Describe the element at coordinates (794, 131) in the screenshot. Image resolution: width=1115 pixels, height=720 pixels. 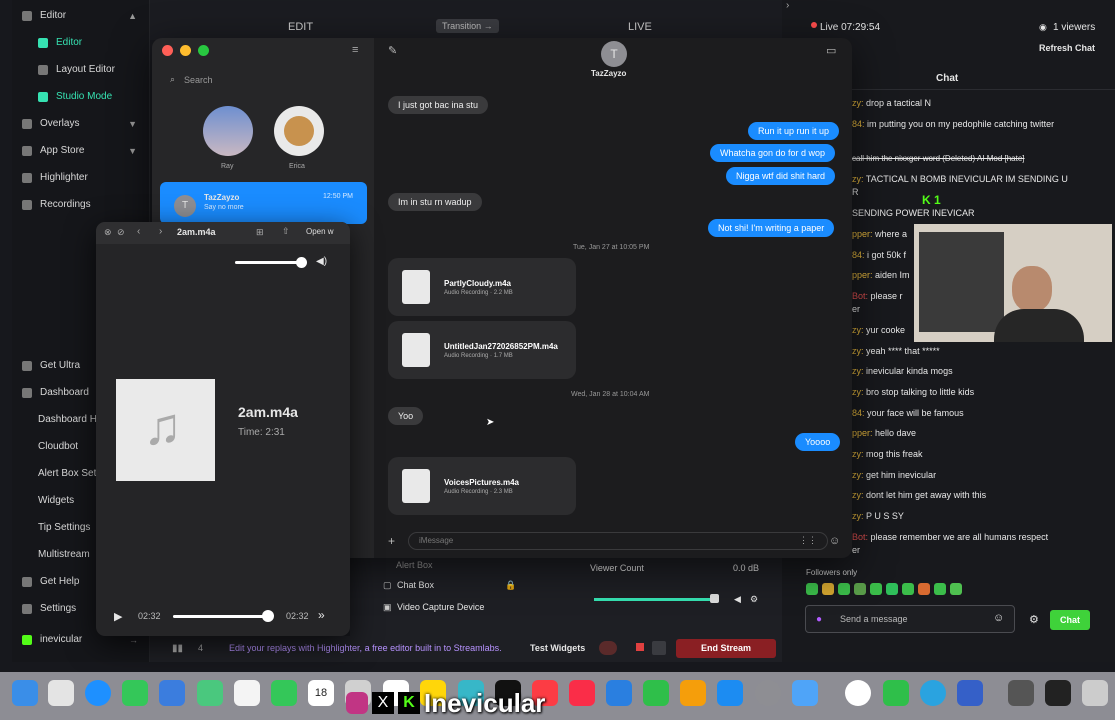
I see `message-bubble-outgoing: Run it up run it up` at that location.